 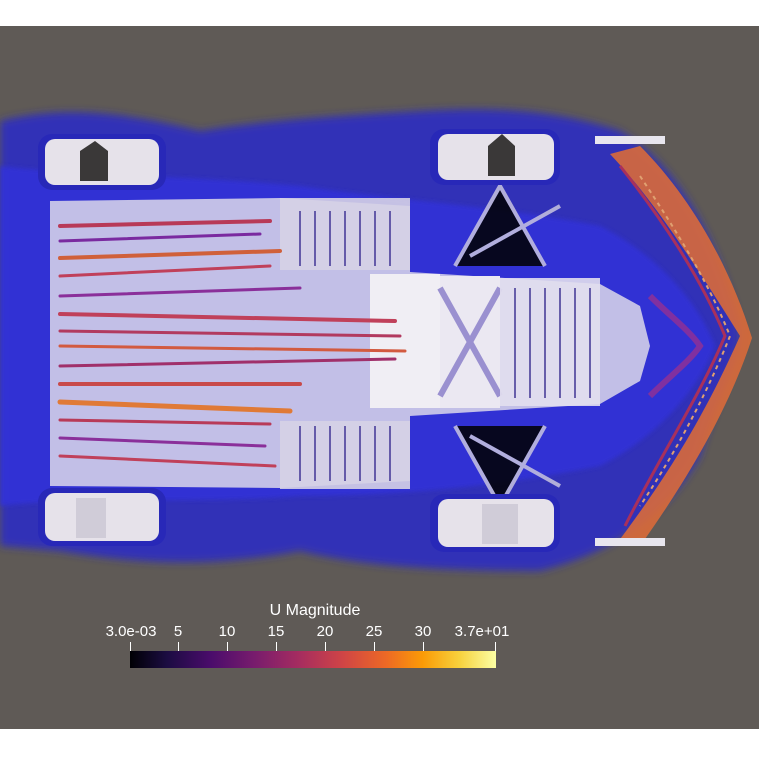 What do you see at coordinates (102, 517) in the screenshot?
I see `wheel-rear-right` at bounding box center [102, 517].